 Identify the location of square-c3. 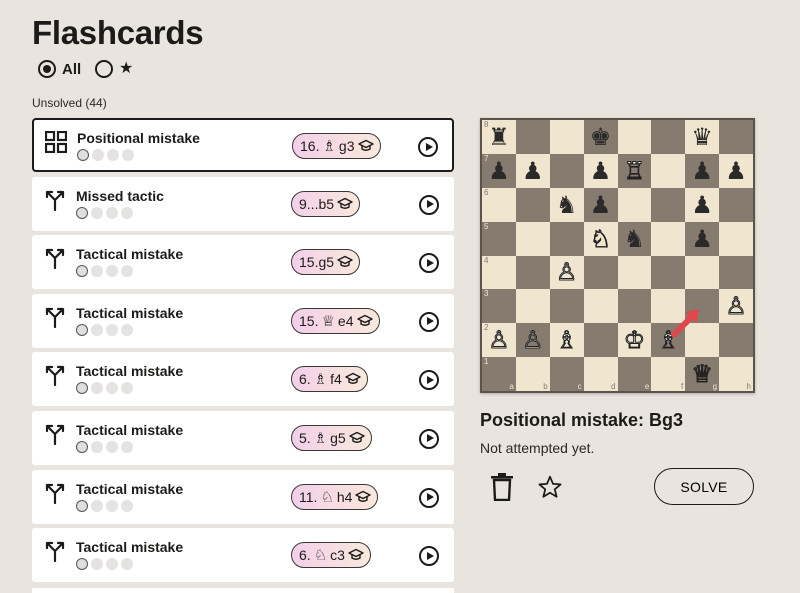
(566, 306).